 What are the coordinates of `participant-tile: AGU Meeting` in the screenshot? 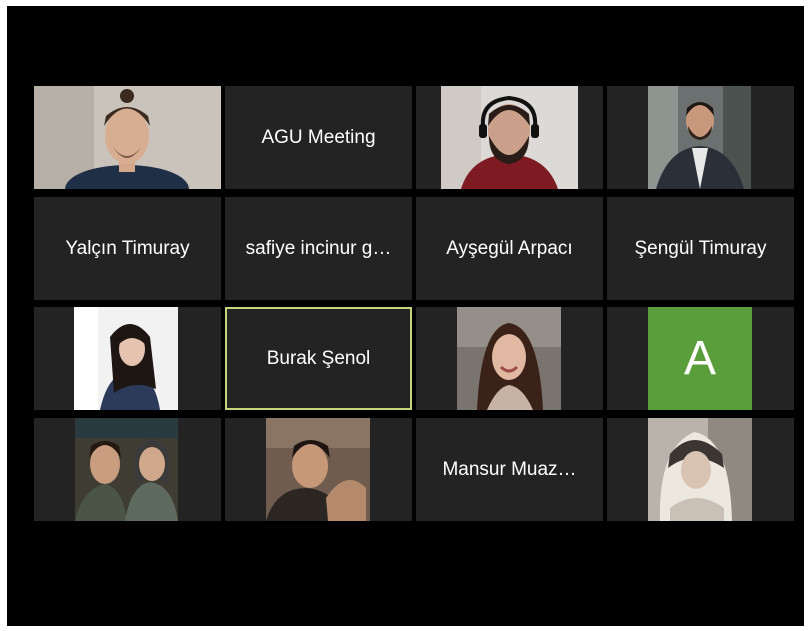 It's located at (318, 137).